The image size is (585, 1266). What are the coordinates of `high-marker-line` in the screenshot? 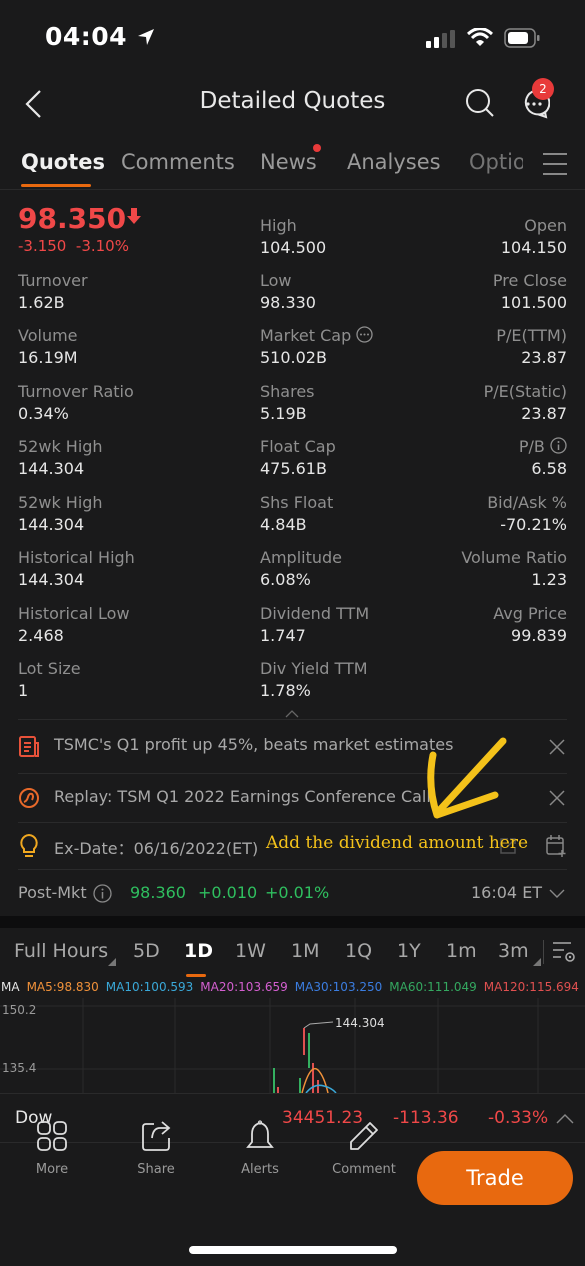 It's located at (318, 1025).